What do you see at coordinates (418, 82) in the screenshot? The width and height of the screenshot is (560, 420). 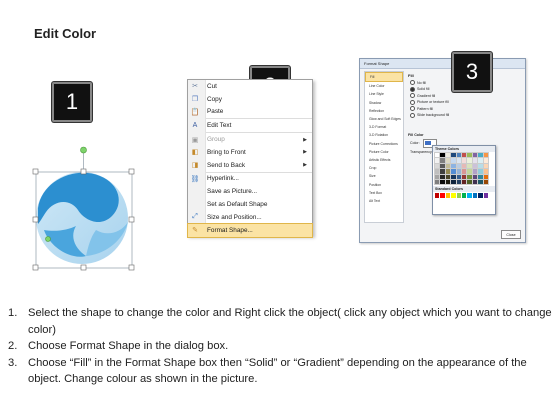 I see `fill-option-no-fill: No fill` at bounding box center [418, 82].